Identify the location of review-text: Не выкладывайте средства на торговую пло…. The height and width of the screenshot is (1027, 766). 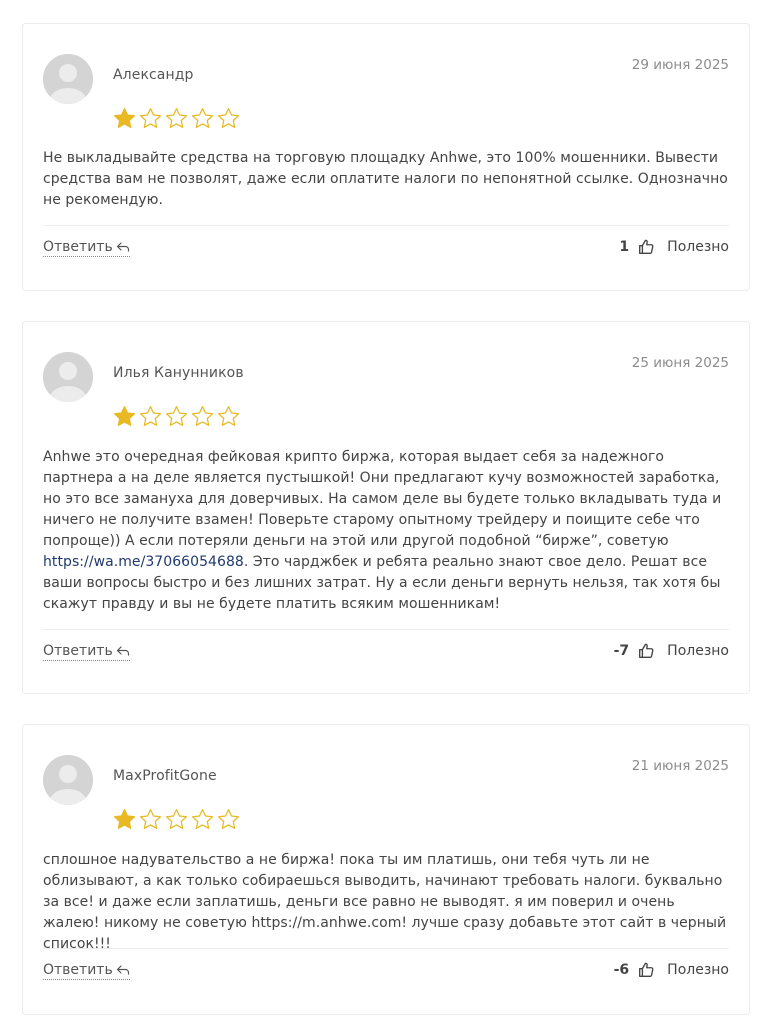
(385, 179).